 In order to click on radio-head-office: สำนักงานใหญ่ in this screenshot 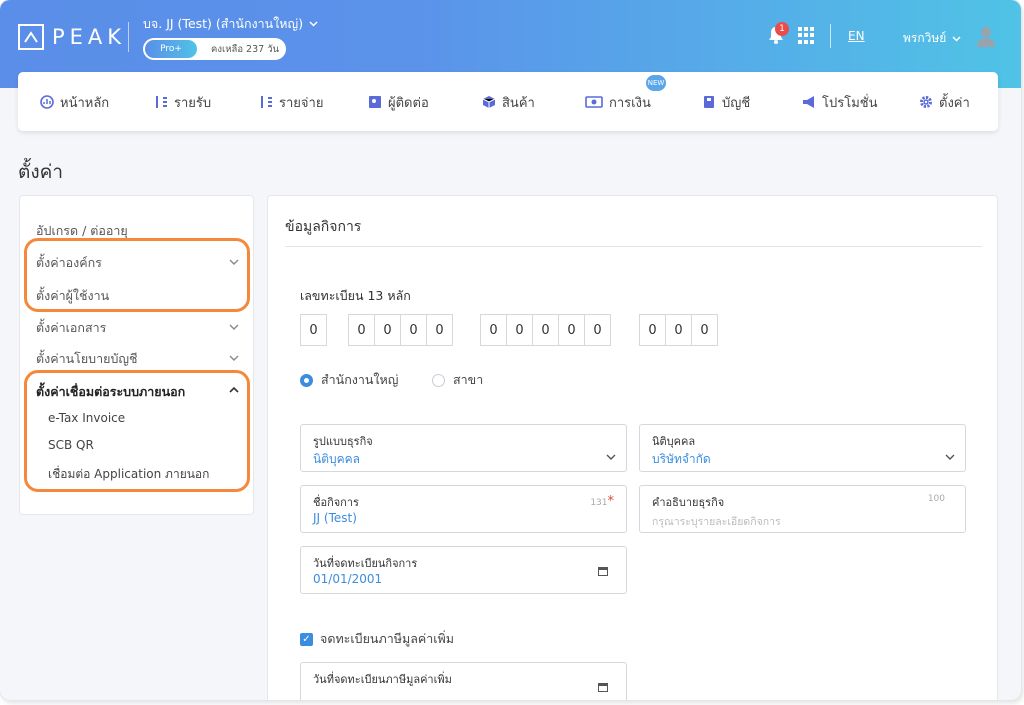, I will do `click(349, 380)`.